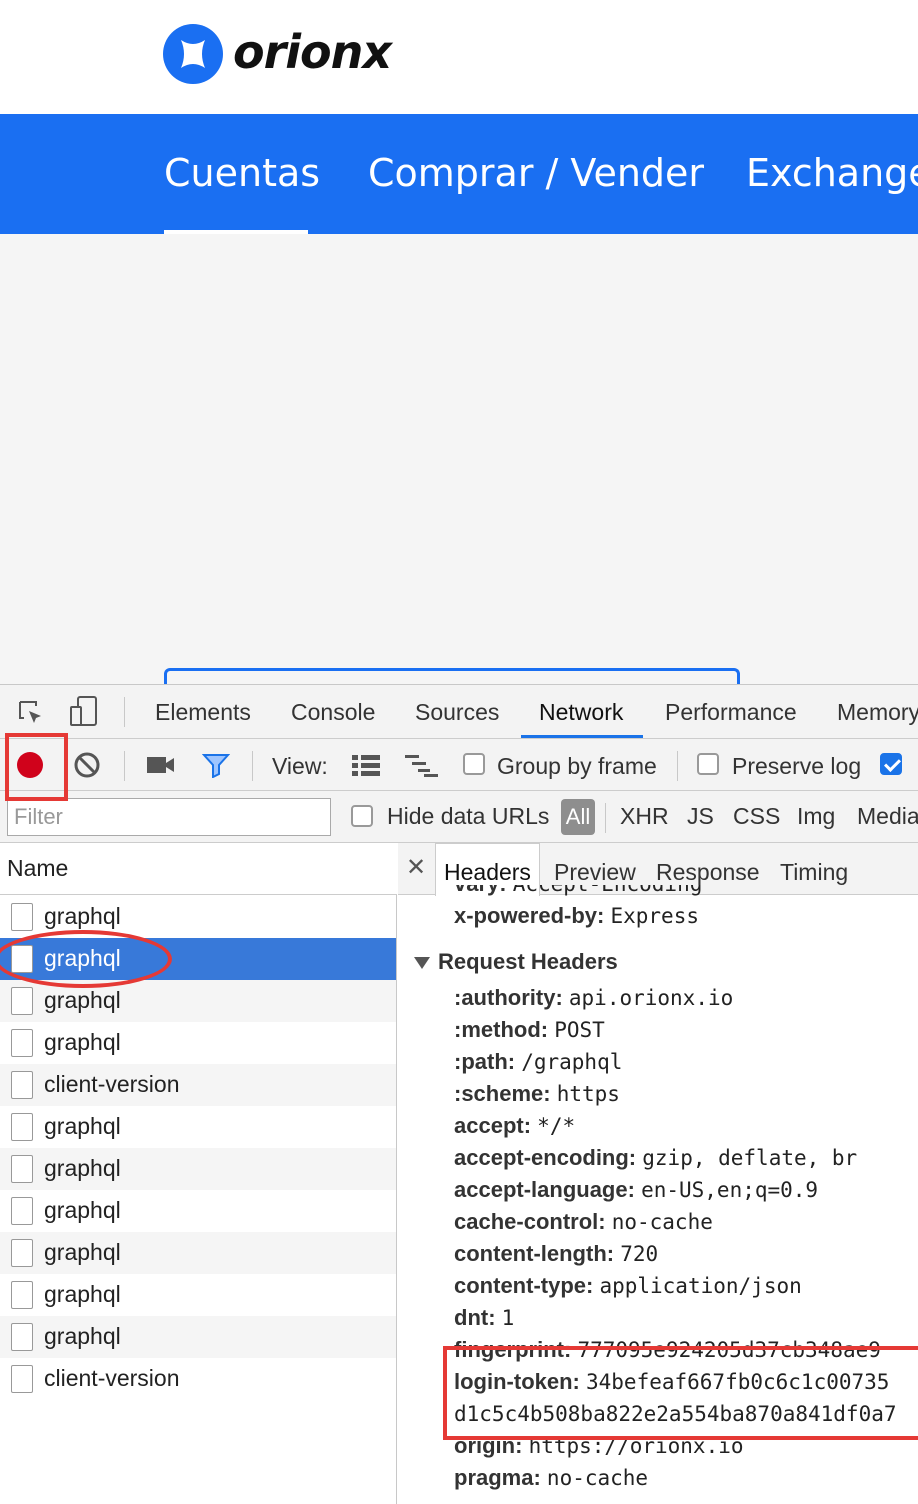 The image size is (918, 1504). I want to click on header-accept-encoding: accept-encoding: gzip, deflate, br, so click(656, 1157).